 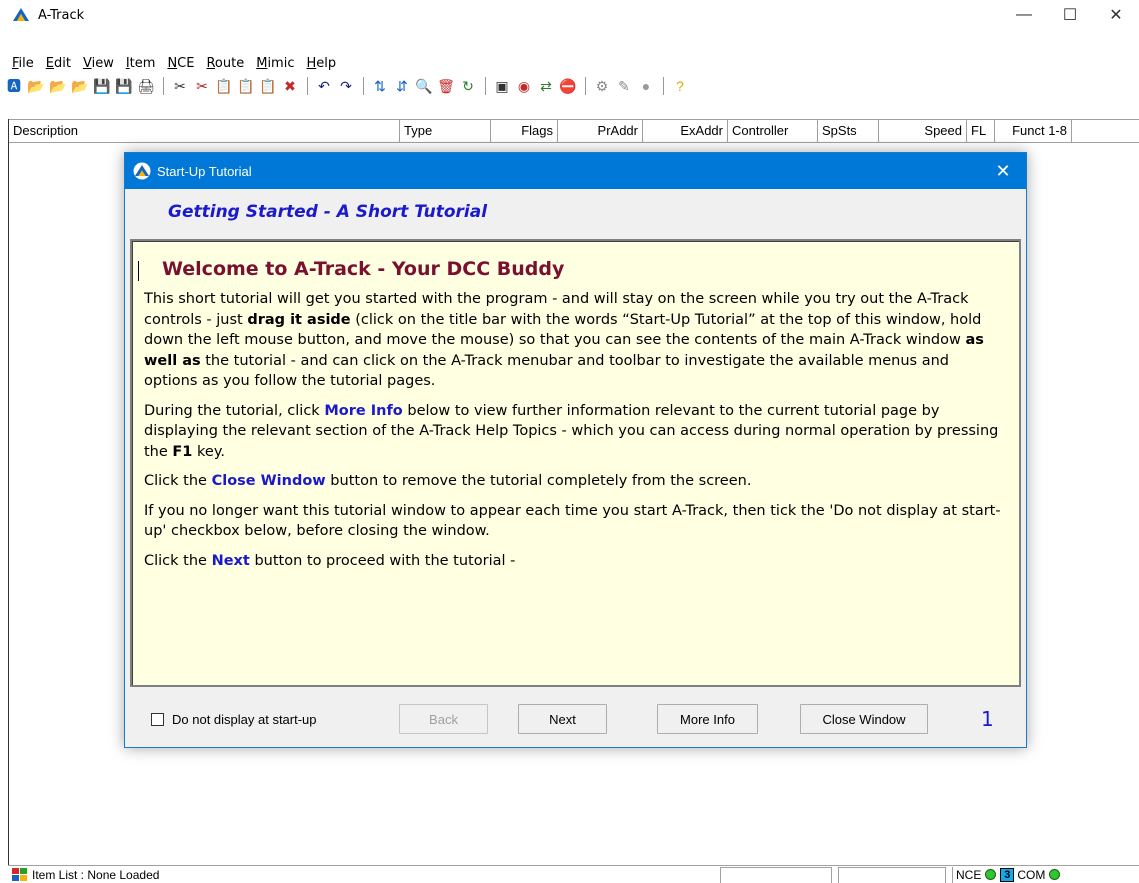 What do you see at coordinates (186, 63) in the screenshot?
I see `menu-label: CE` at bounding box center [186, 63].